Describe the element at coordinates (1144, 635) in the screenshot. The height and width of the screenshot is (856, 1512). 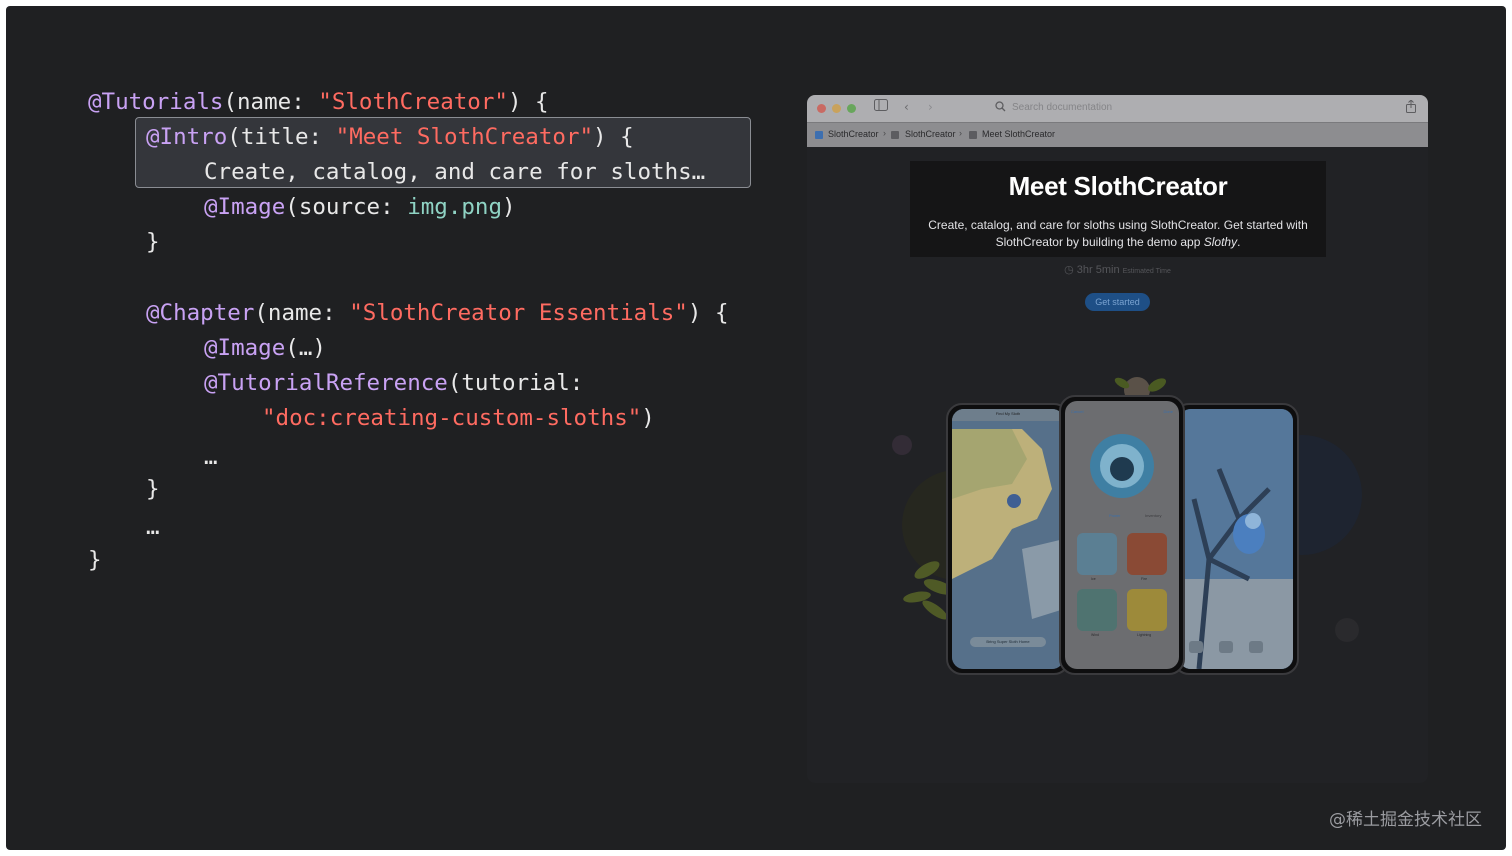
I see `power-label-lightning: Lightning` at that location.